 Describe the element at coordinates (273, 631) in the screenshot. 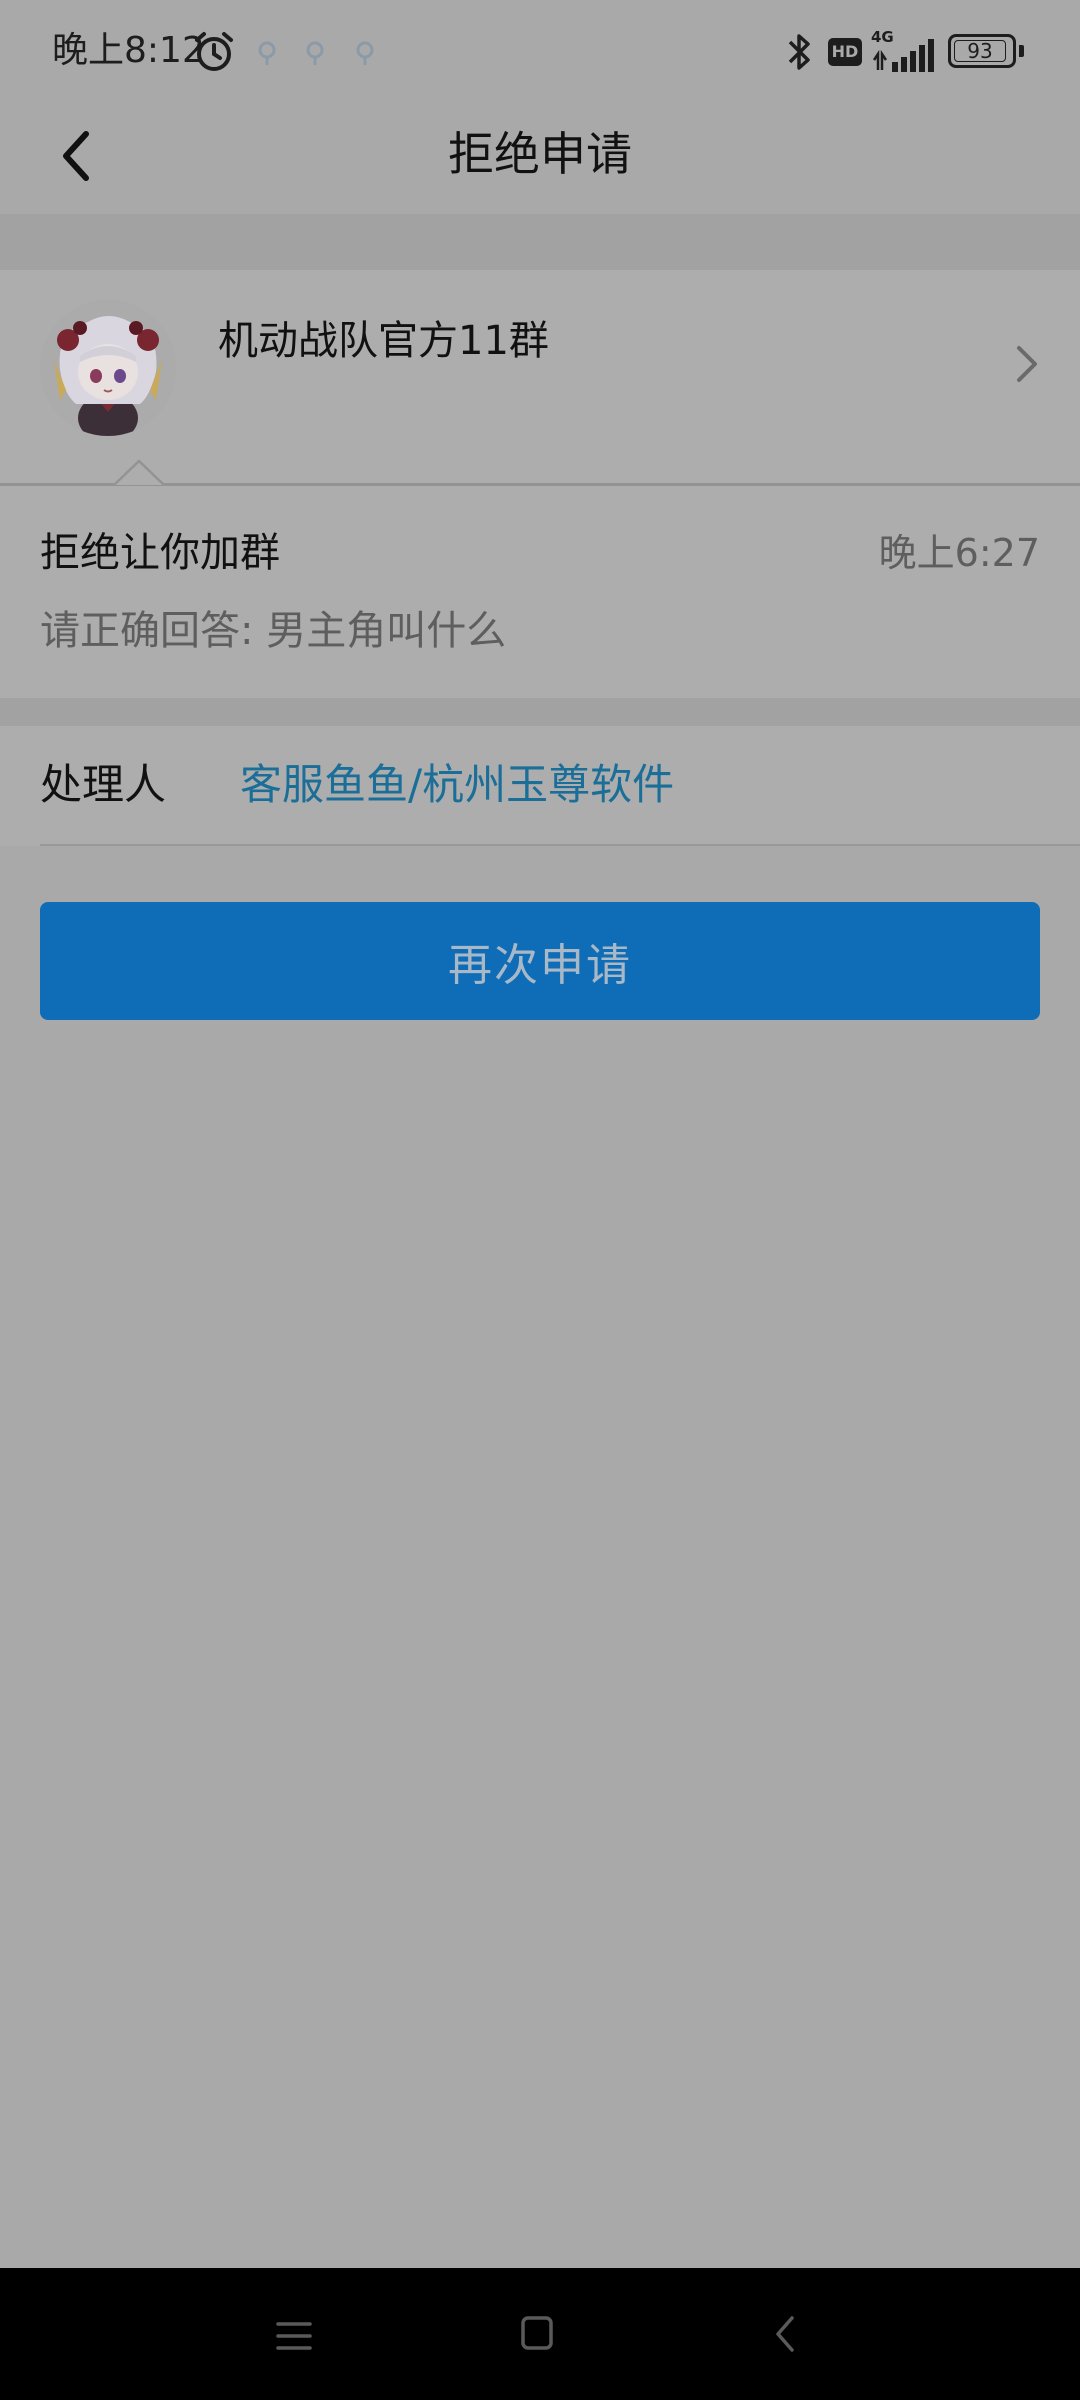

I see `message-body: 请正确回答: 男主角叫什么` at that location.